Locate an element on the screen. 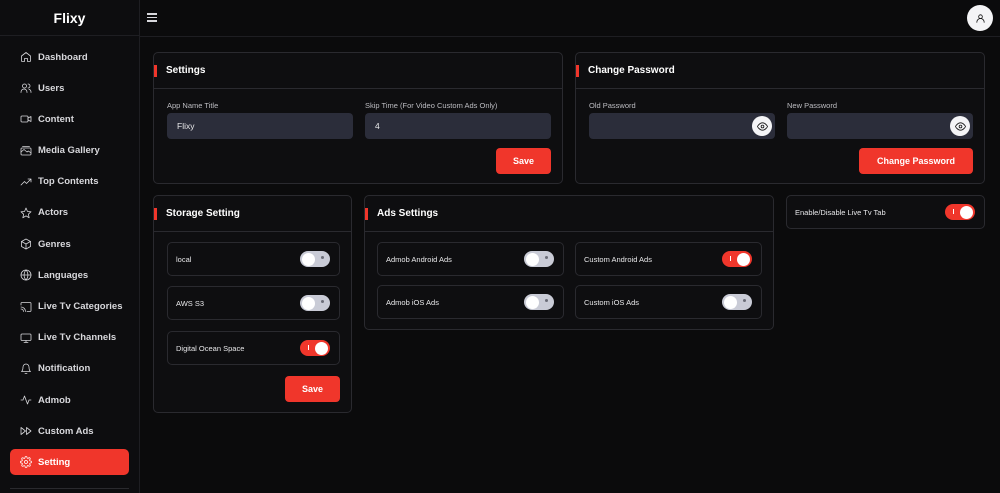  tv-icon is located at coordinates (26, 338).